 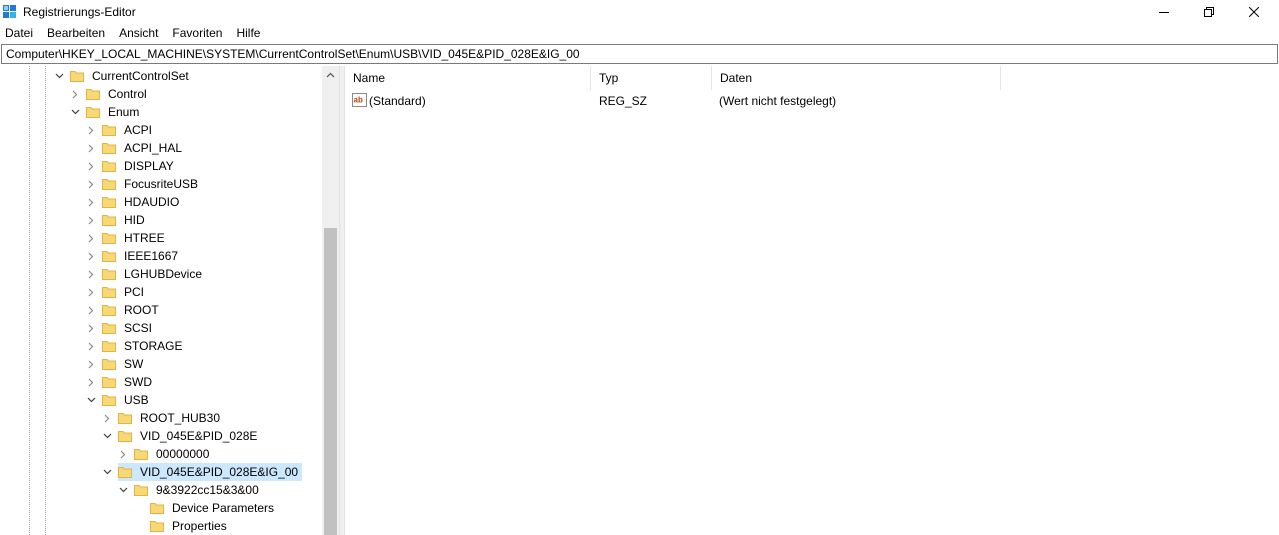 What do you see at coordinates (114, 112) in the screenshot?
I see `tree-node-content: Enum` at bounding box center [114, 112].